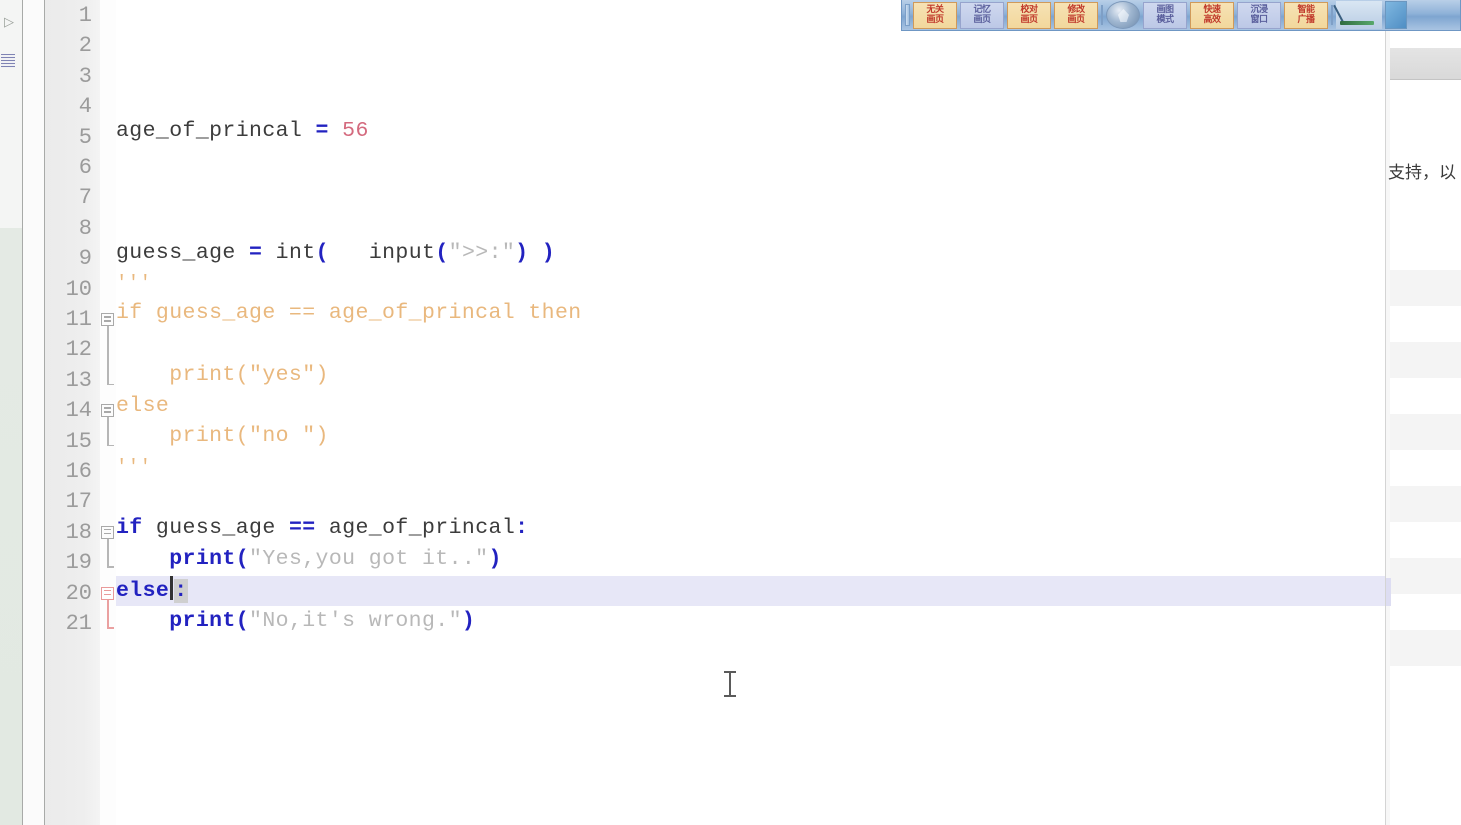  Describe the element at coordinates (134, 283) in the screenshot. I see `token-comment-open: '''` at that location.